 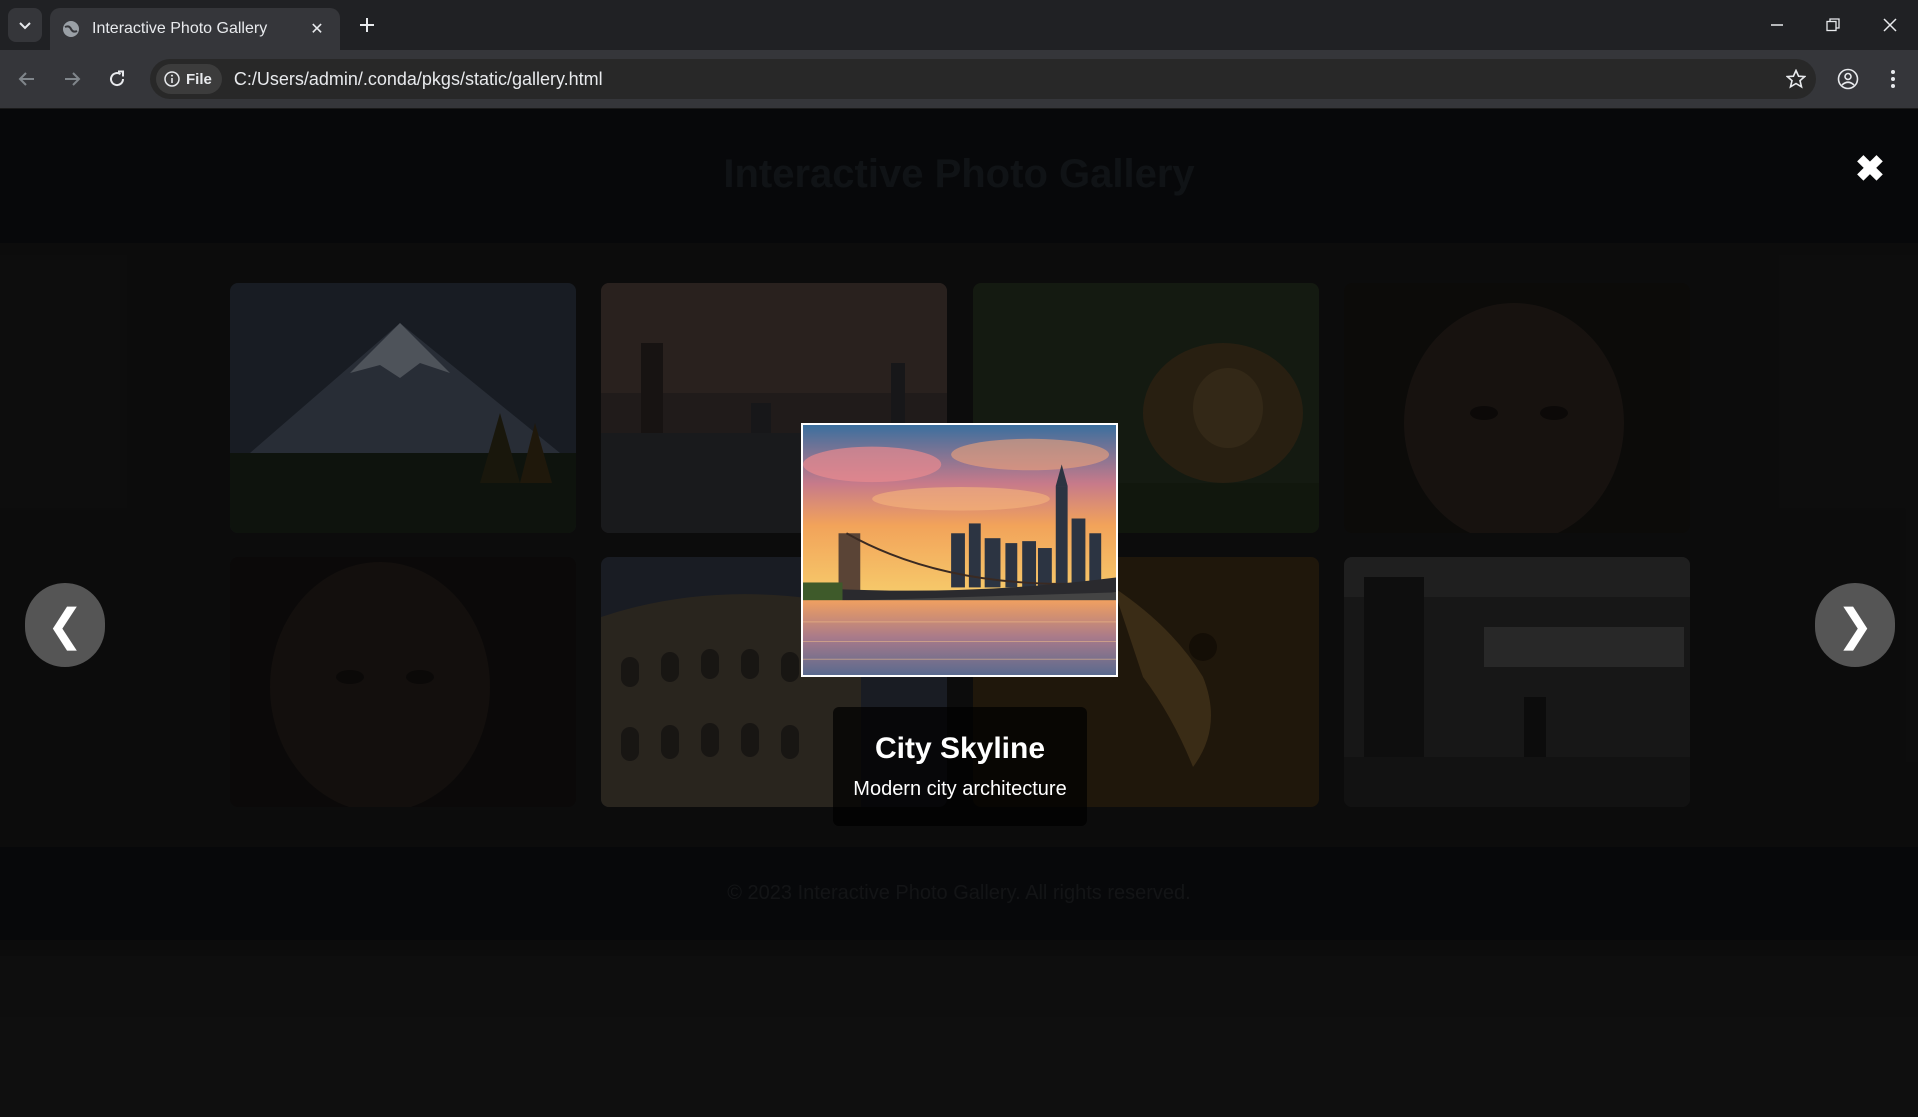 I want to click on site-info-chip: File, so click(x=189, y=79).